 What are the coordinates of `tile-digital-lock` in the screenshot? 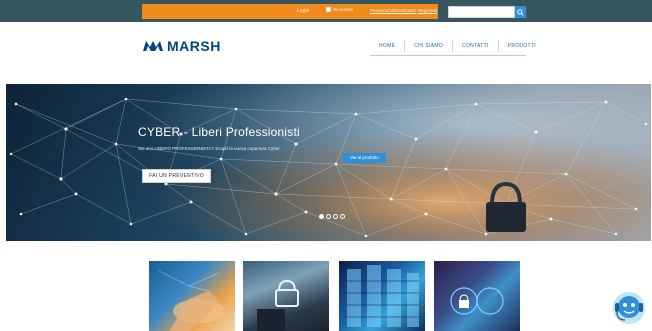 It's located at (477, 296).